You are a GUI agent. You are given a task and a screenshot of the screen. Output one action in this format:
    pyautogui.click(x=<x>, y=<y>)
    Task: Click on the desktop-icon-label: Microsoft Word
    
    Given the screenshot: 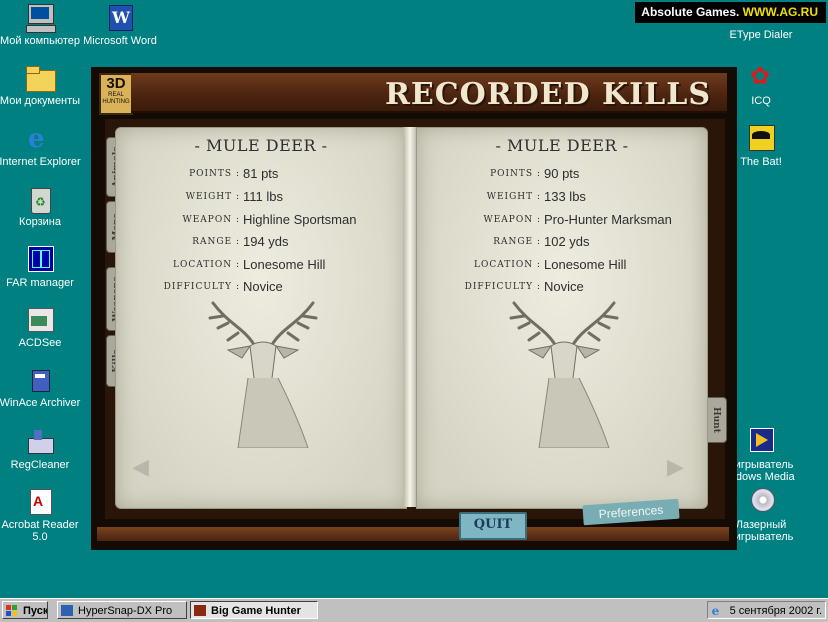 What is the action you would take?
    pyautogui.click(x=120, y=41)
    